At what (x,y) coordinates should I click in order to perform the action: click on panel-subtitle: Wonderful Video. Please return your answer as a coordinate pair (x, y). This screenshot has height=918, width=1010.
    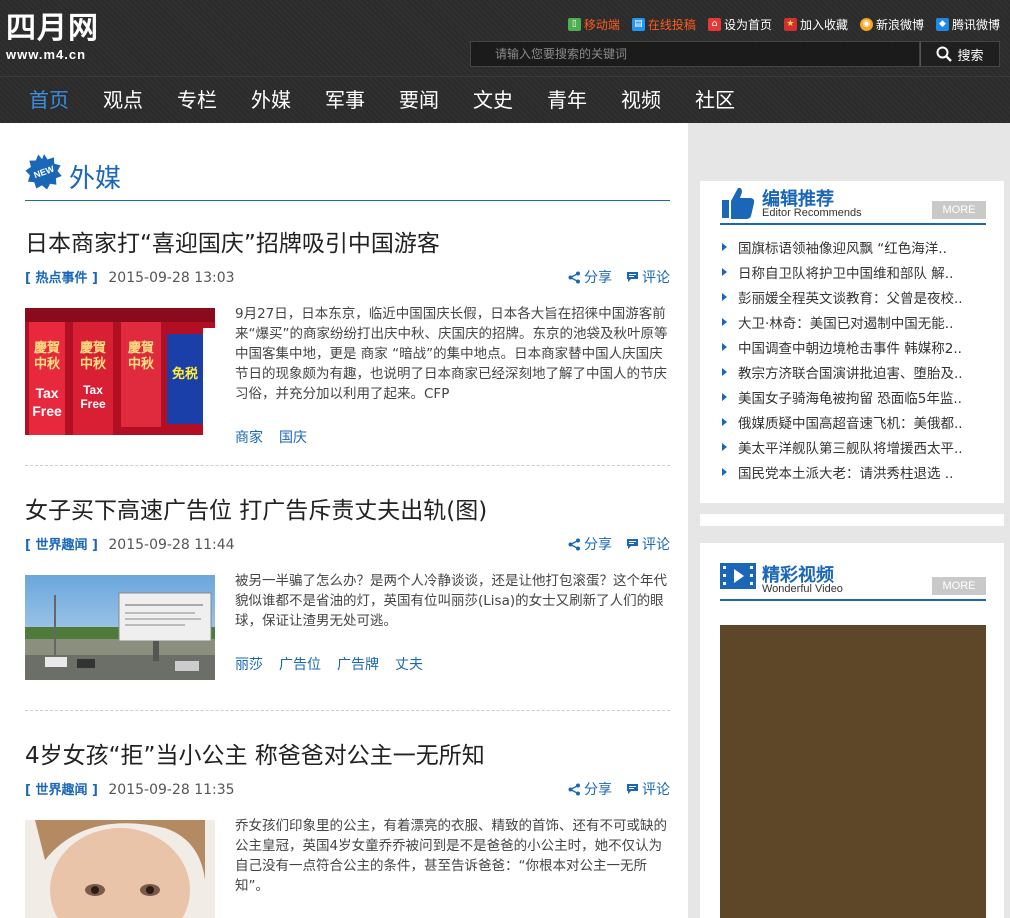
    Looking at the image, I should click on (802, 589).